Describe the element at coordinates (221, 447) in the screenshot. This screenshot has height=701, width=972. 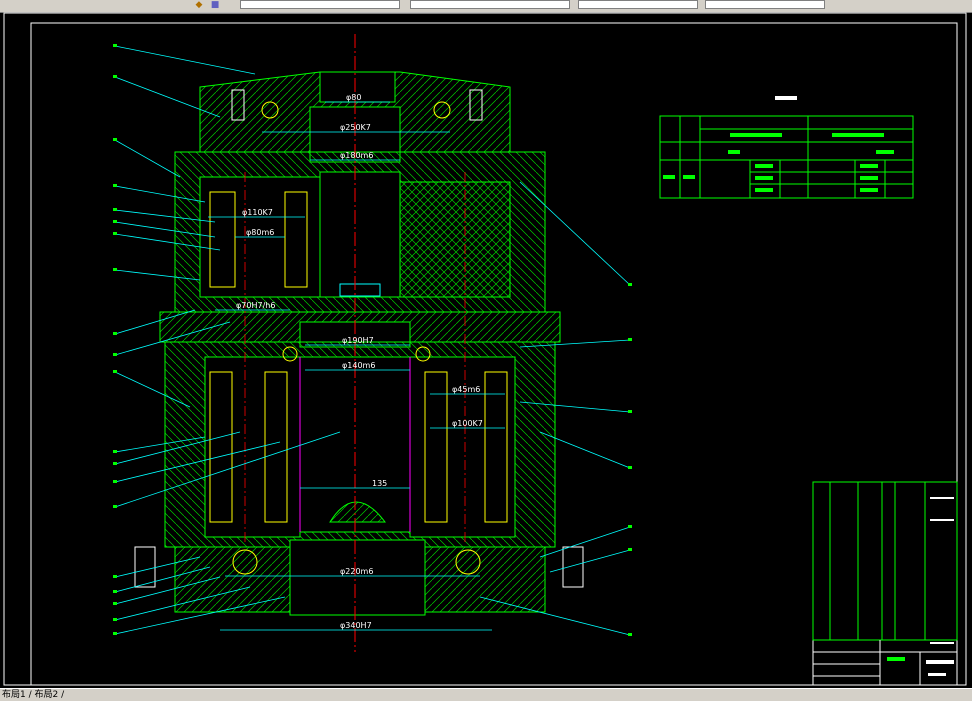
I see `lower-left-bearing` at that location.